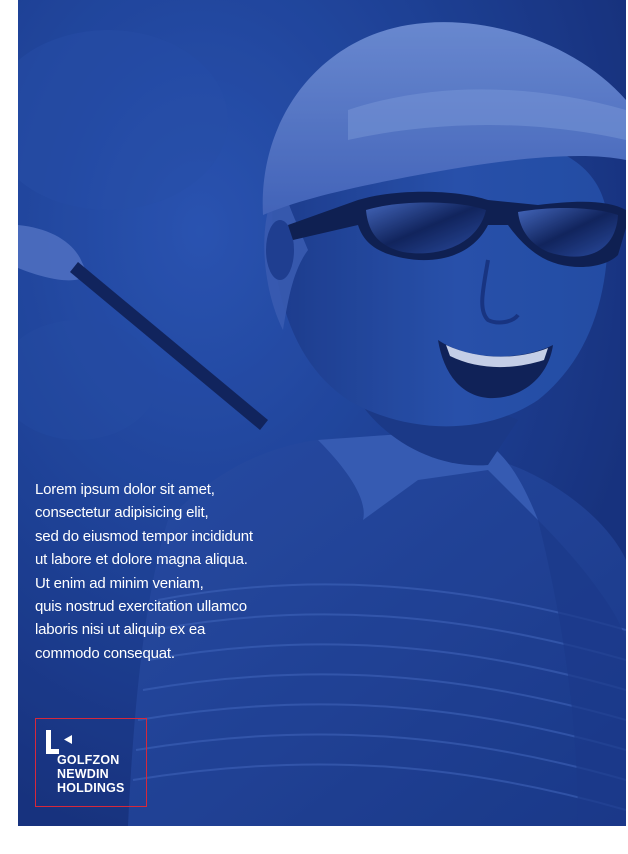  Describe the element at coordinates (59, 742) in the screenshot. I see `golfzon-logo-mark-icon` at that location.